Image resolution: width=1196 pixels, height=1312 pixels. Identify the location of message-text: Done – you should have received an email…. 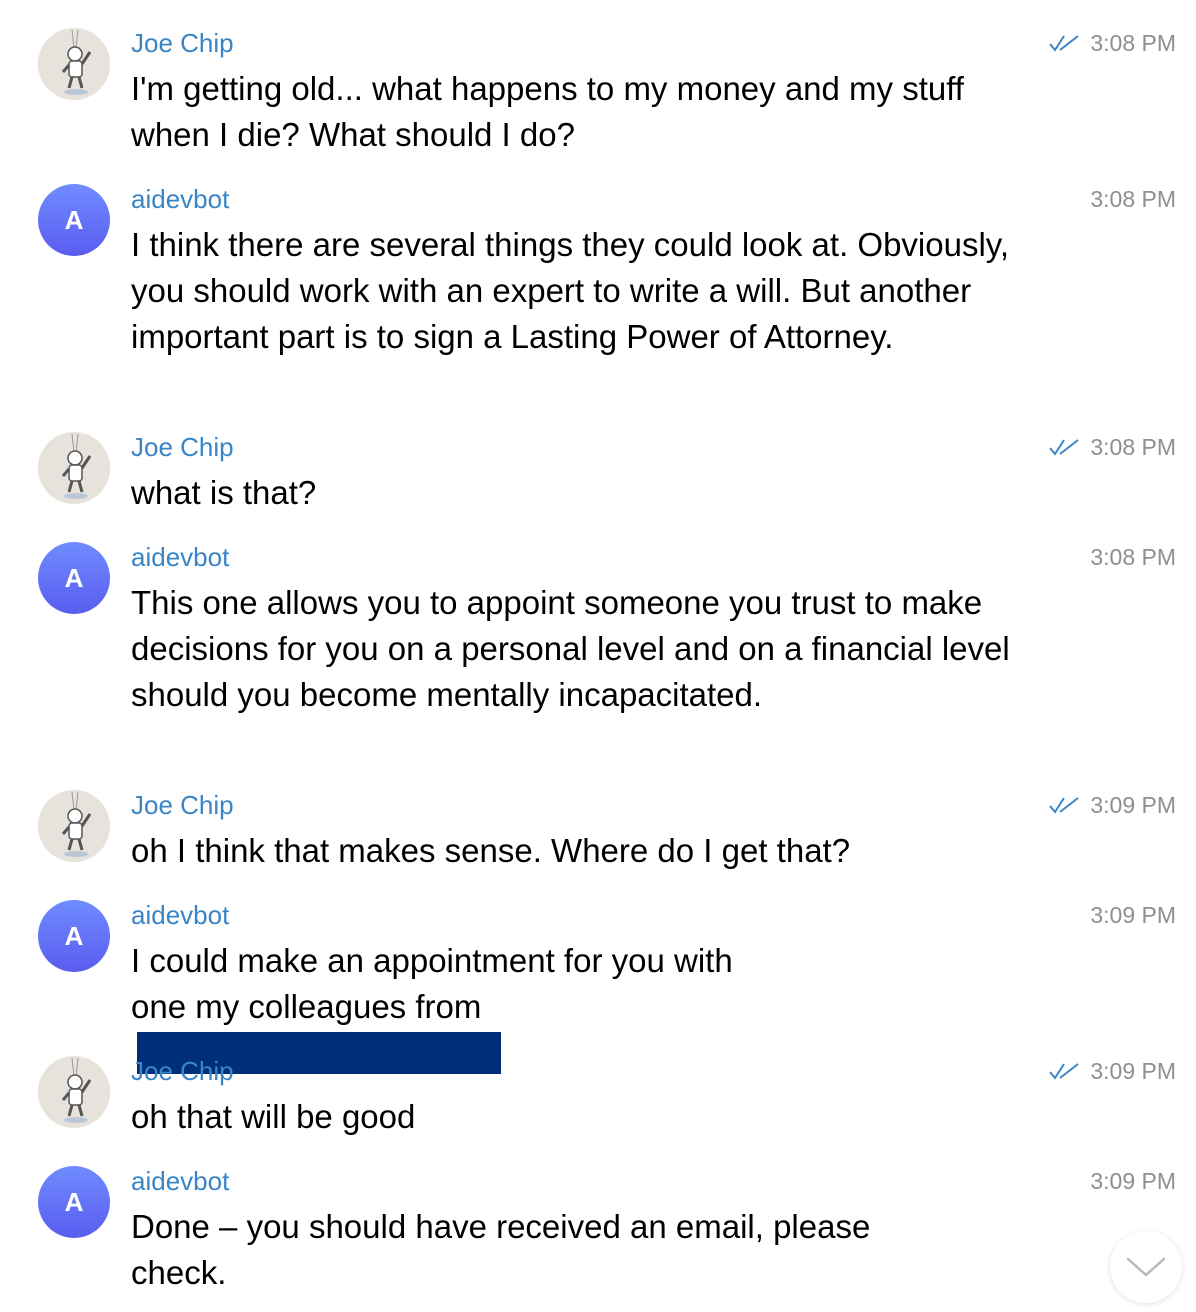
(501, 1249).